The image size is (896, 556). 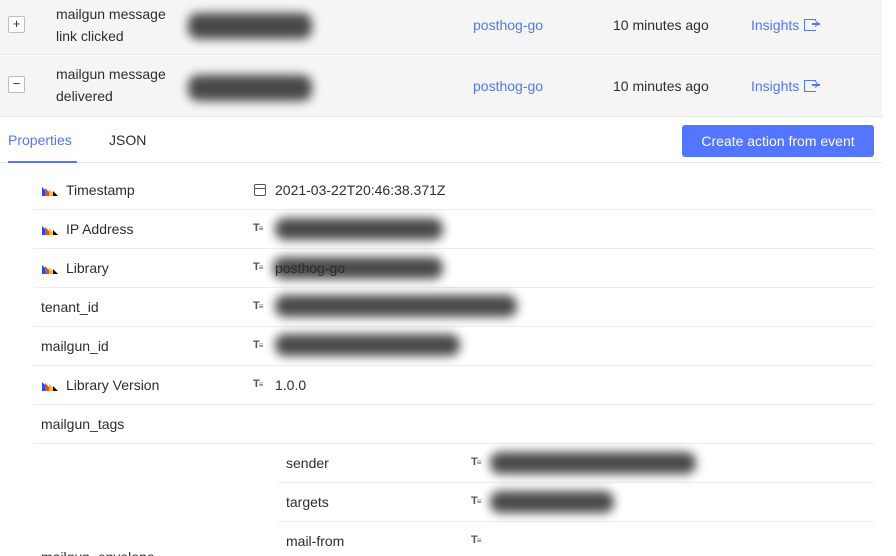 I want to click on collapse-toggle: −, so click(x=16, y=84).